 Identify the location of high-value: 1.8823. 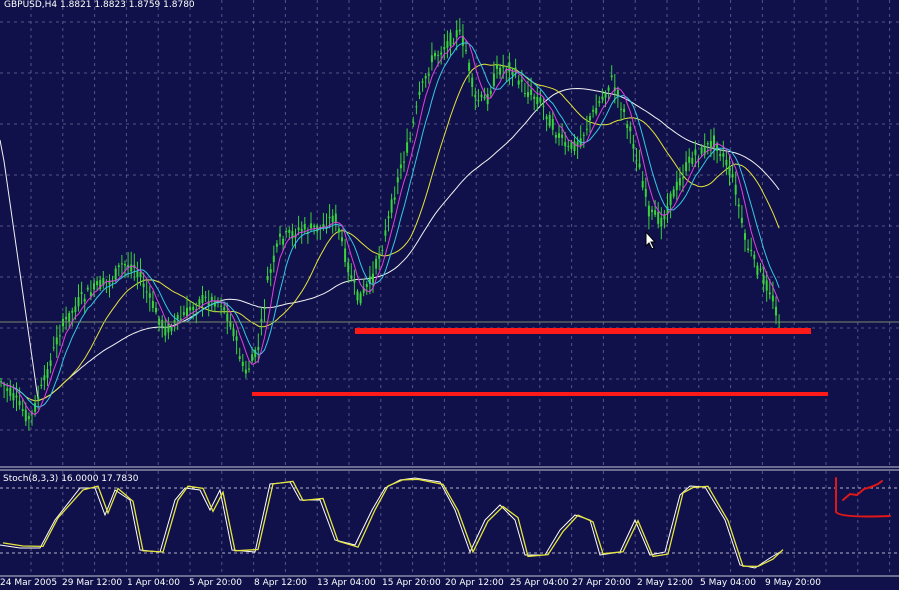
(110, 5).